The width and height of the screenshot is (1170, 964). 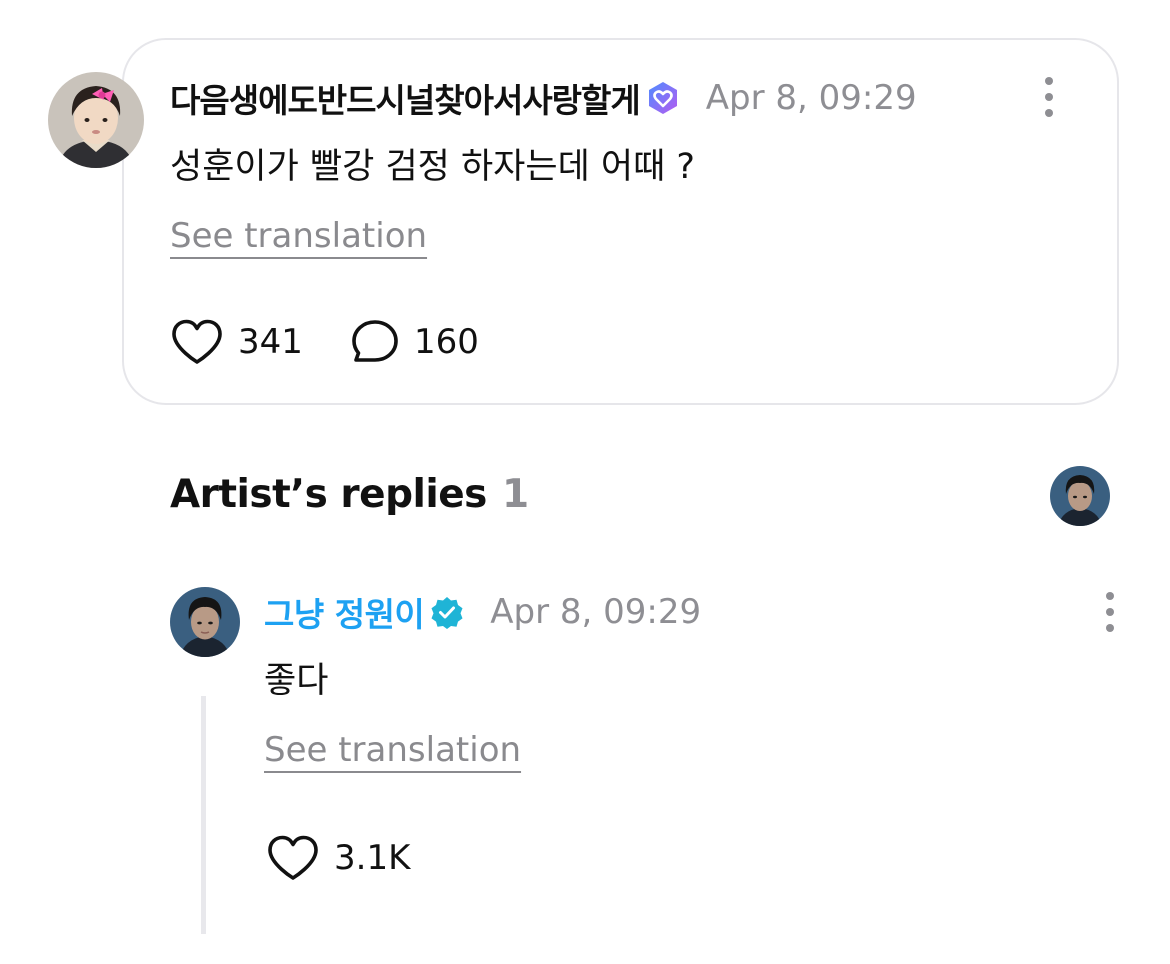 What do you see at coordinates (1080, 496) in the screenshot?
I see `artist-replies-avatar` at bounding box center [1080, 496].